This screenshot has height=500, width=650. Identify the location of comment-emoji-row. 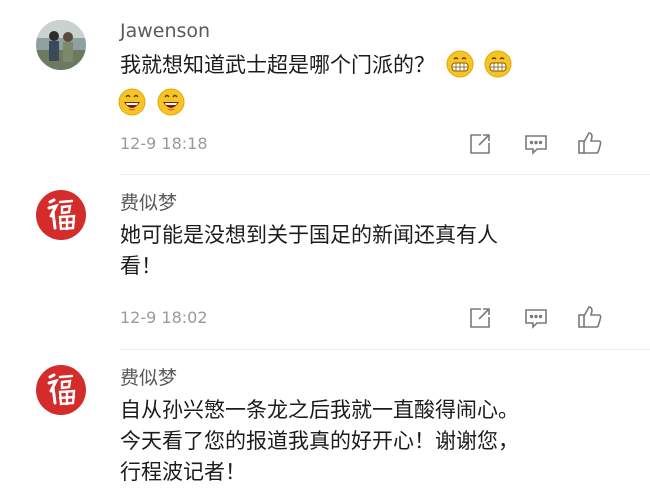
(151, 103).